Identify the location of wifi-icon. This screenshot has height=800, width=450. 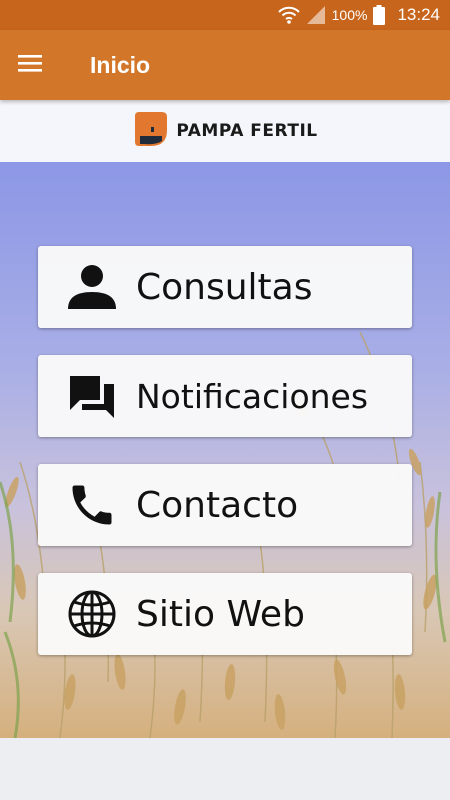
(288, 15).